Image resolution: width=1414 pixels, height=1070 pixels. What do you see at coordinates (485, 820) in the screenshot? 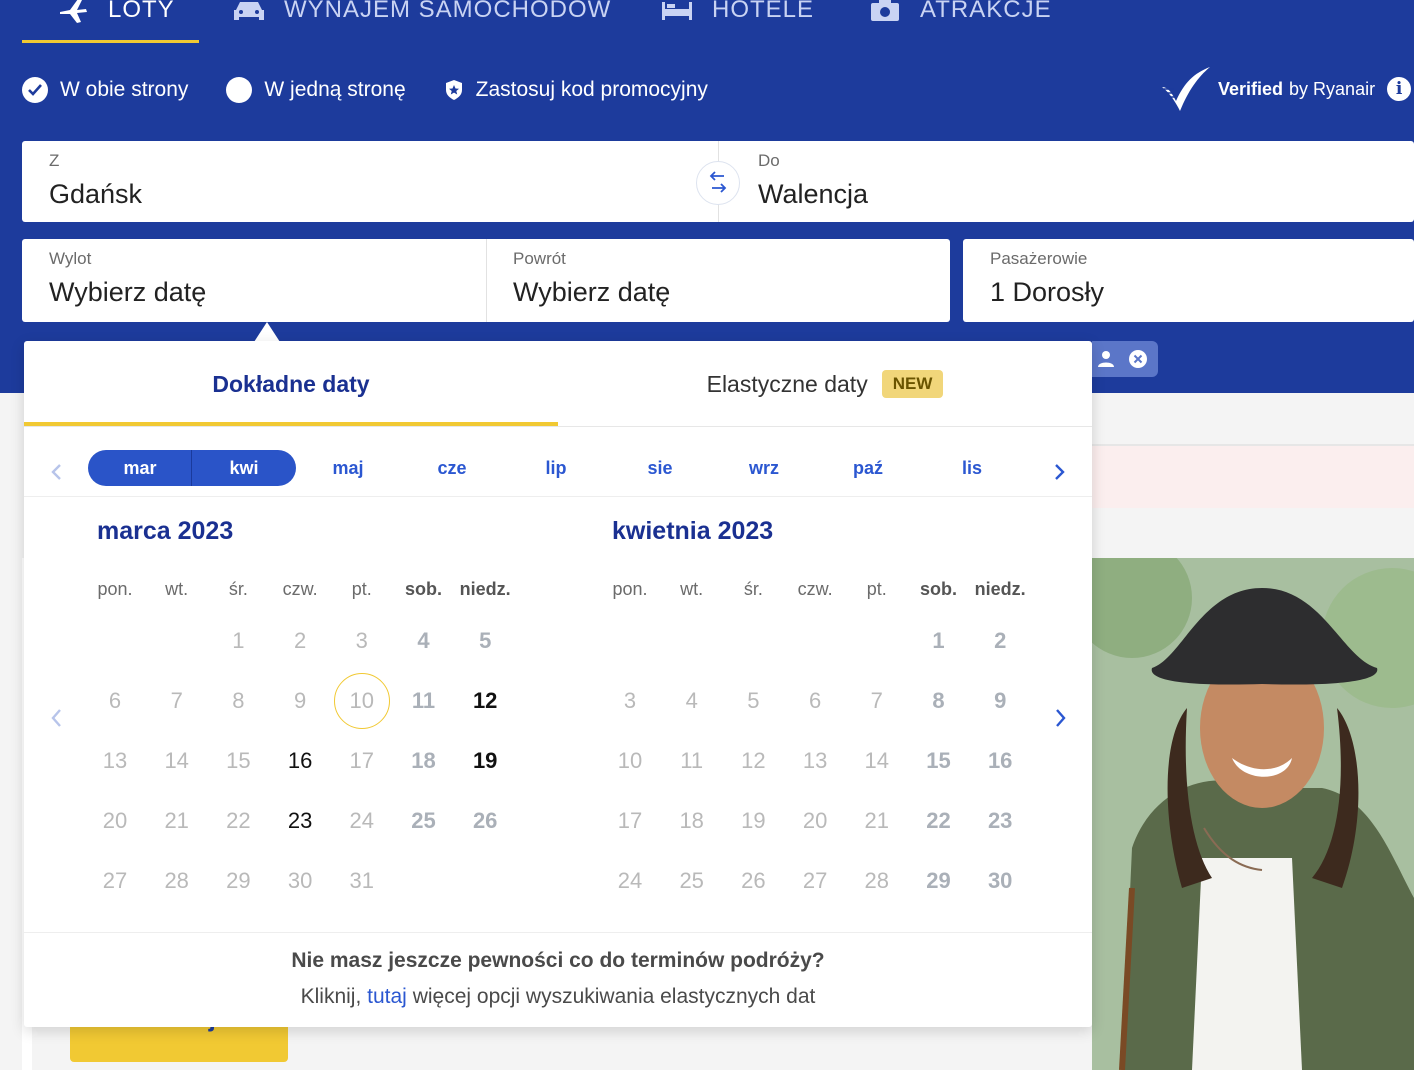
I see `calendar-day: 26` at bounding box center [485, 820].